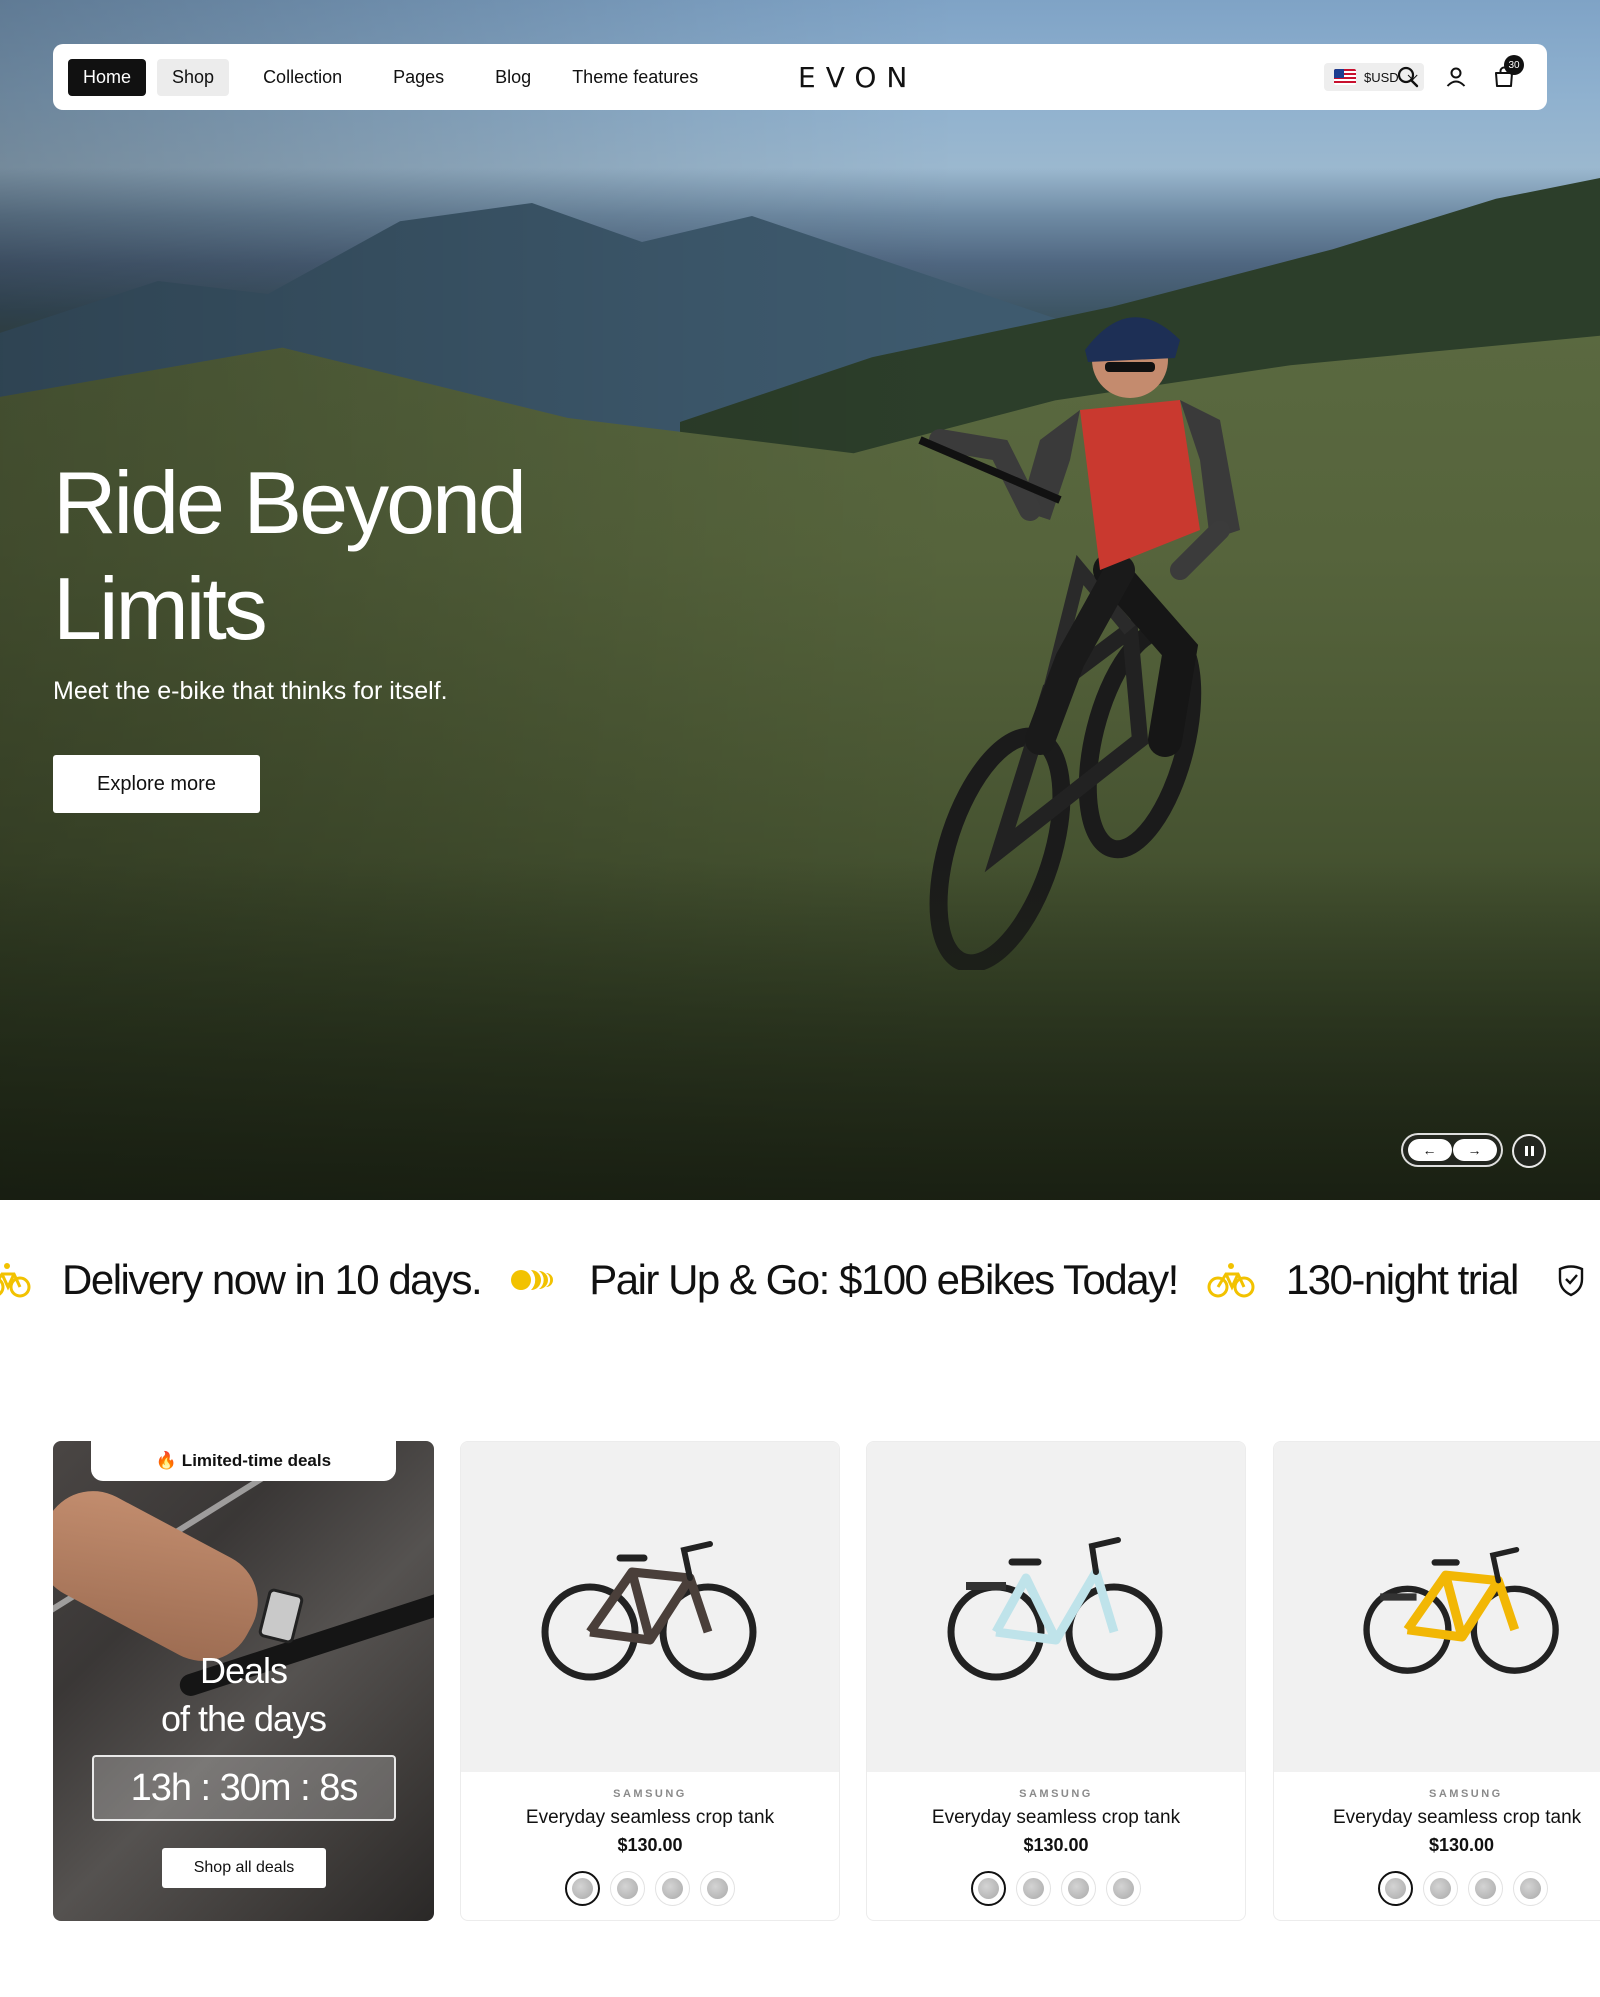  Describe the element at coordinates (534, 1280) in the screenshot. I see `speed-dots-icon` at that location.